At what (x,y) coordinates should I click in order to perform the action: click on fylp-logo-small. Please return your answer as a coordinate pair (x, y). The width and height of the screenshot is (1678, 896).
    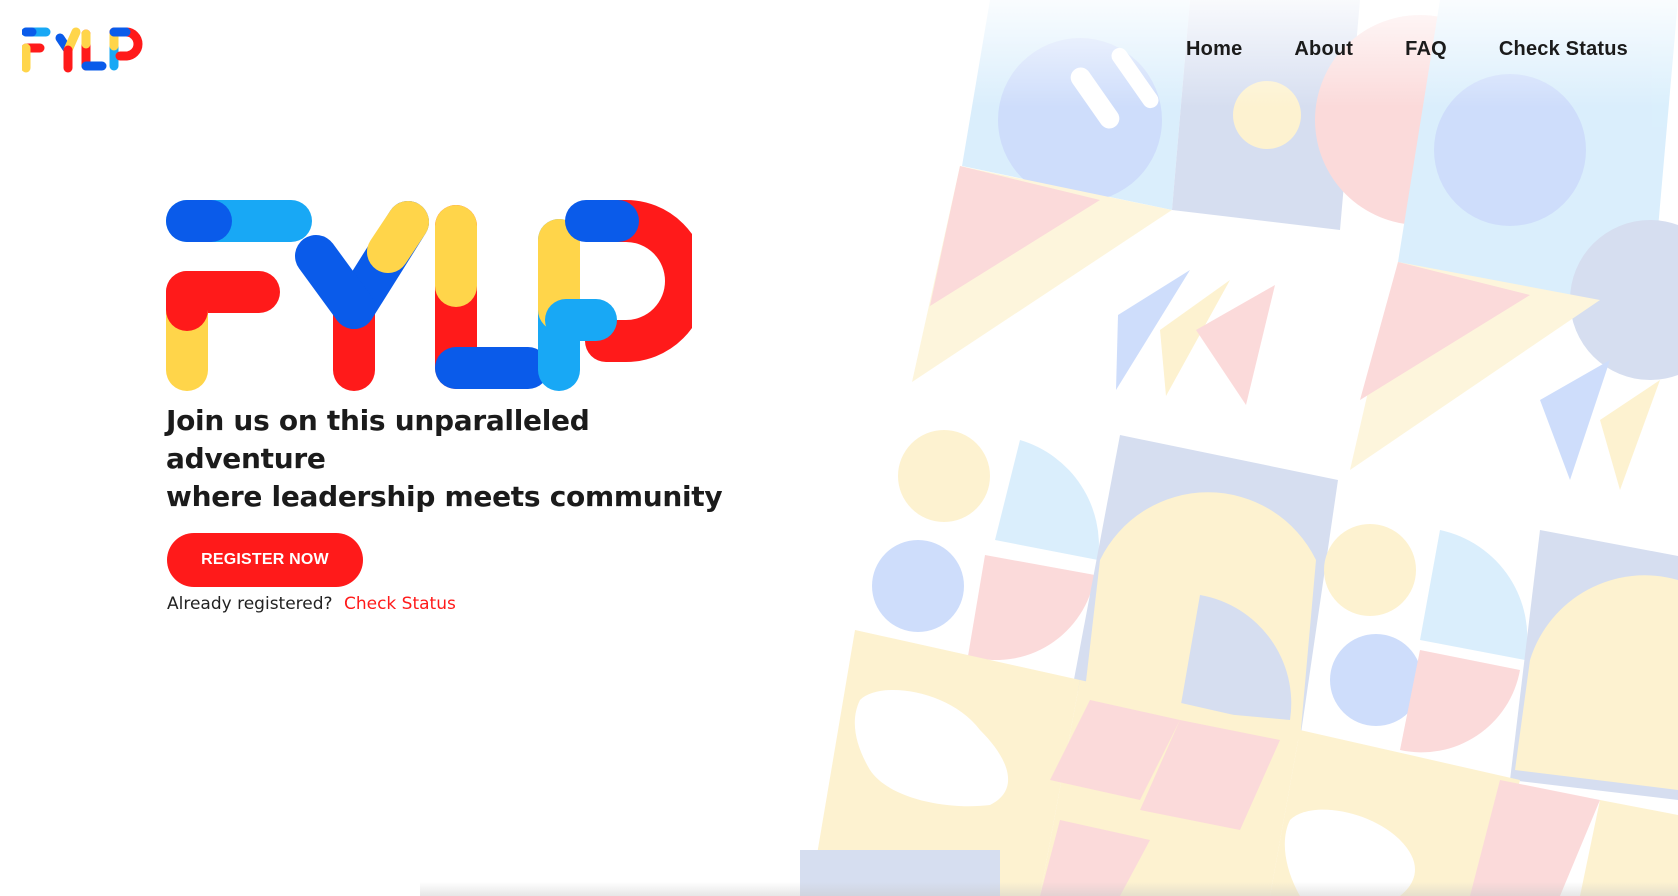
    Looking at the image, I should click on (85, 50).